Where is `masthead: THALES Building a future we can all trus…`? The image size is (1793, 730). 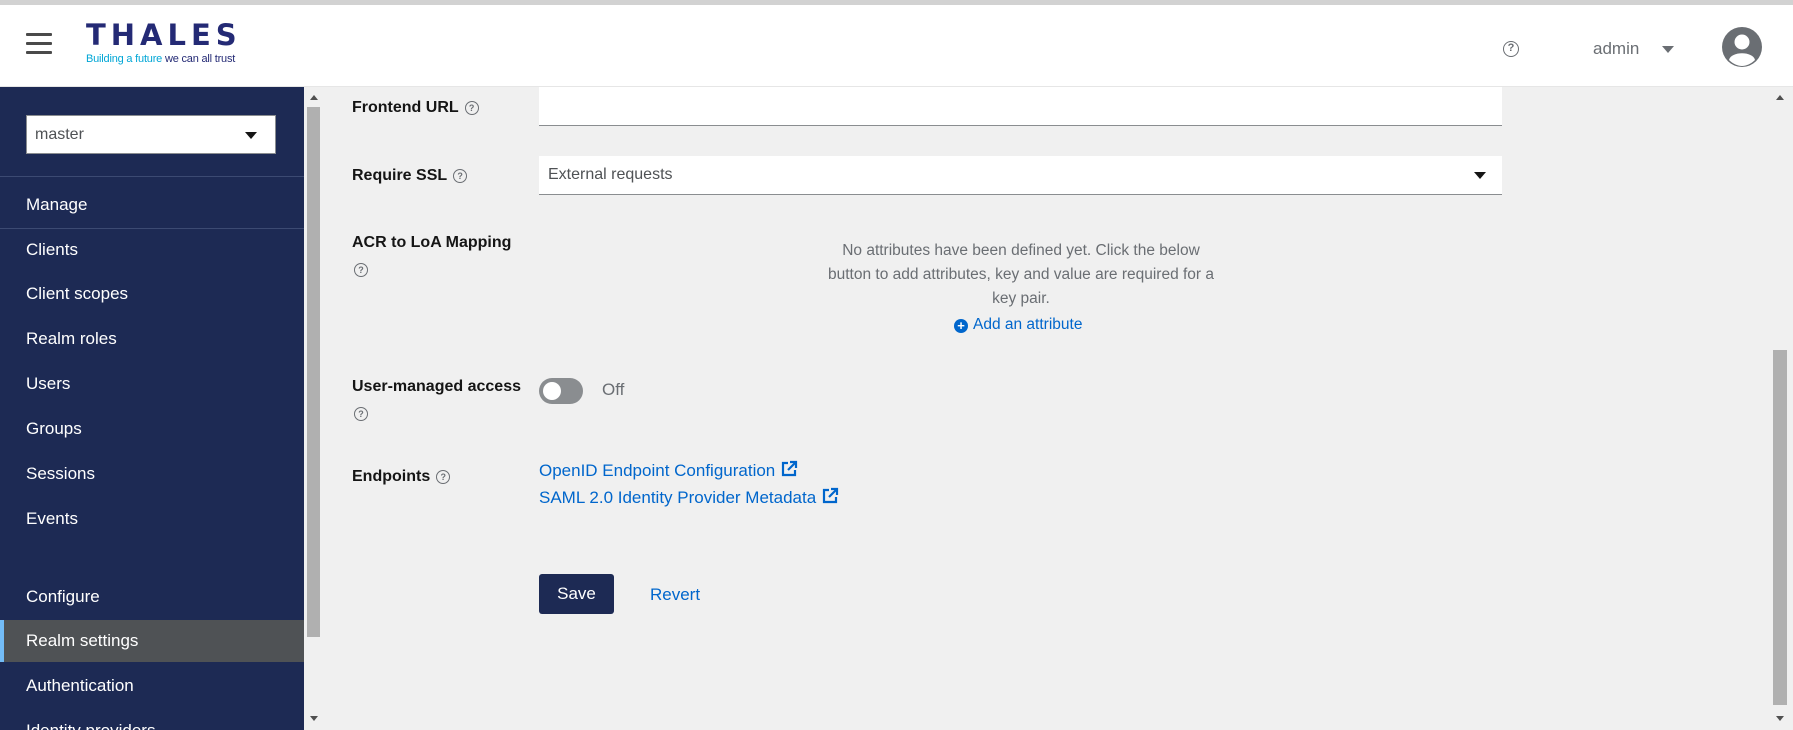
masthead: THALES Building a future we can all trus… is located at coordinates (896, 46).